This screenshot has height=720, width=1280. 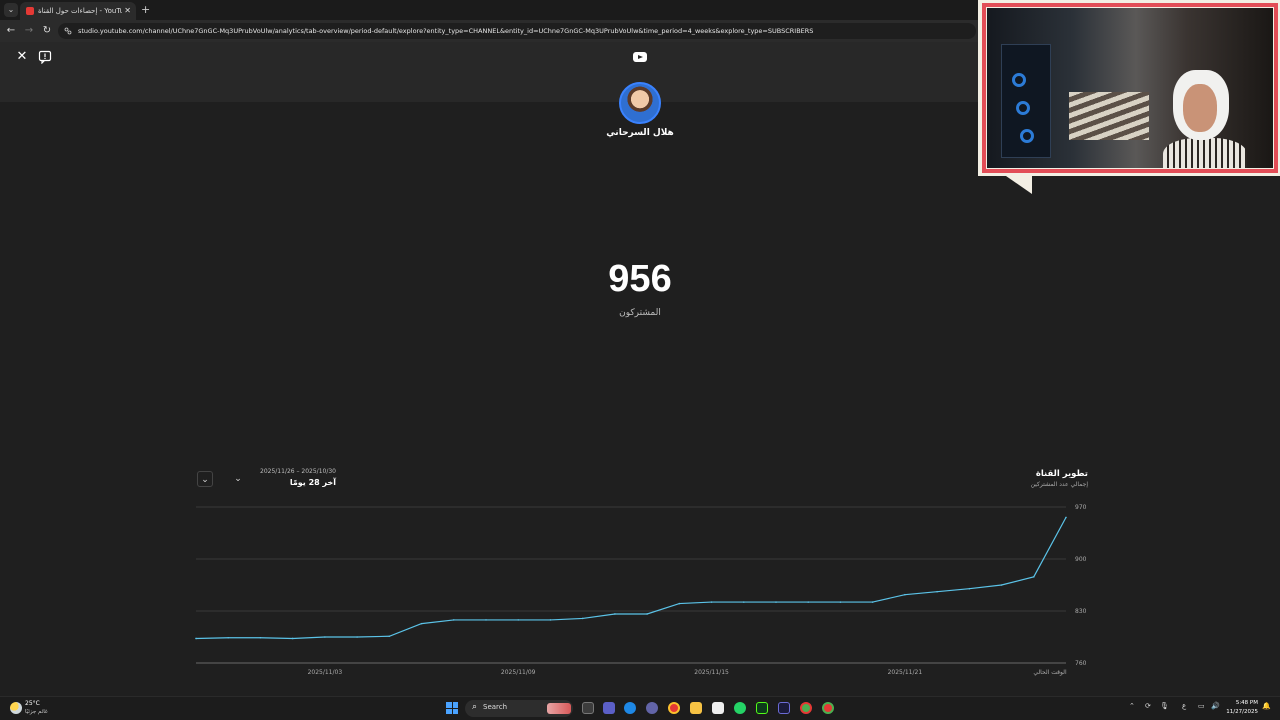 I want to click on subscriber-count: 956, so click(x=640, y=279).